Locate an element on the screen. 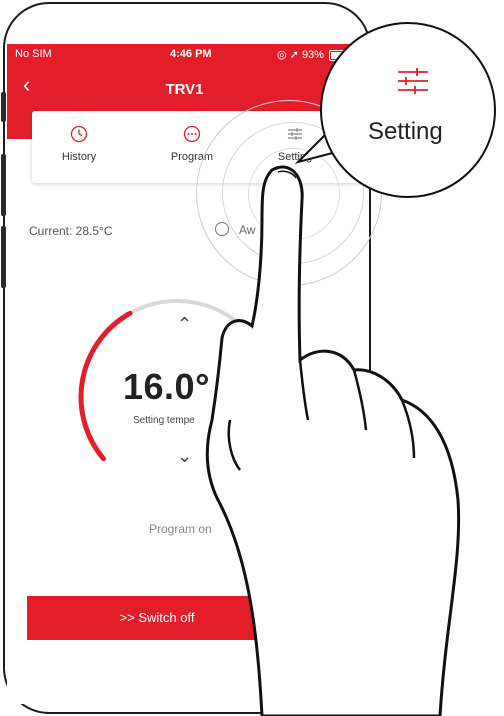 The width and height of the screenshot is (504, 716). carrier-label: No SIM is located at coordinates (33, 54).